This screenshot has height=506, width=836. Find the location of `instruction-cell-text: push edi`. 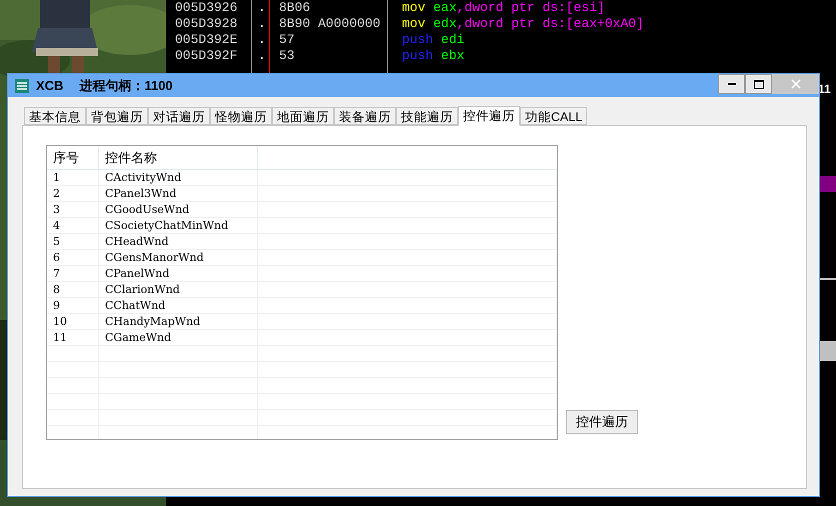

instruction-cell-text: push edi is located at coordinates (432, 40).